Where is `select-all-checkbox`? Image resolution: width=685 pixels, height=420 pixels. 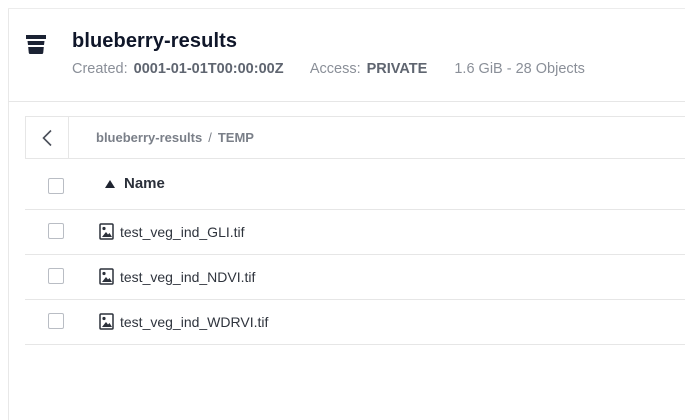
select-all-checkbox is located at coordinates (56, 186).